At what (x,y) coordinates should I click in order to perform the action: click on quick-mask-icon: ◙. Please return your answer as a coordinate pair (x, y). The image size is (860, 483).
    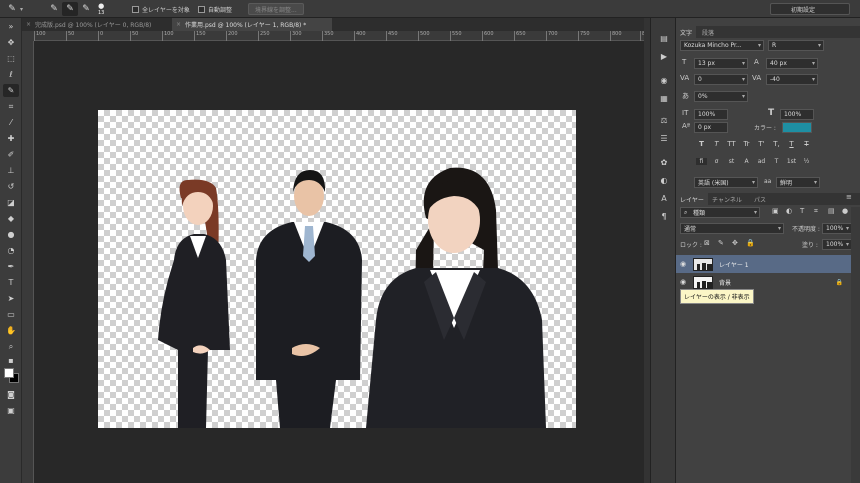
    Looking at the image, I should click on (11, 394).